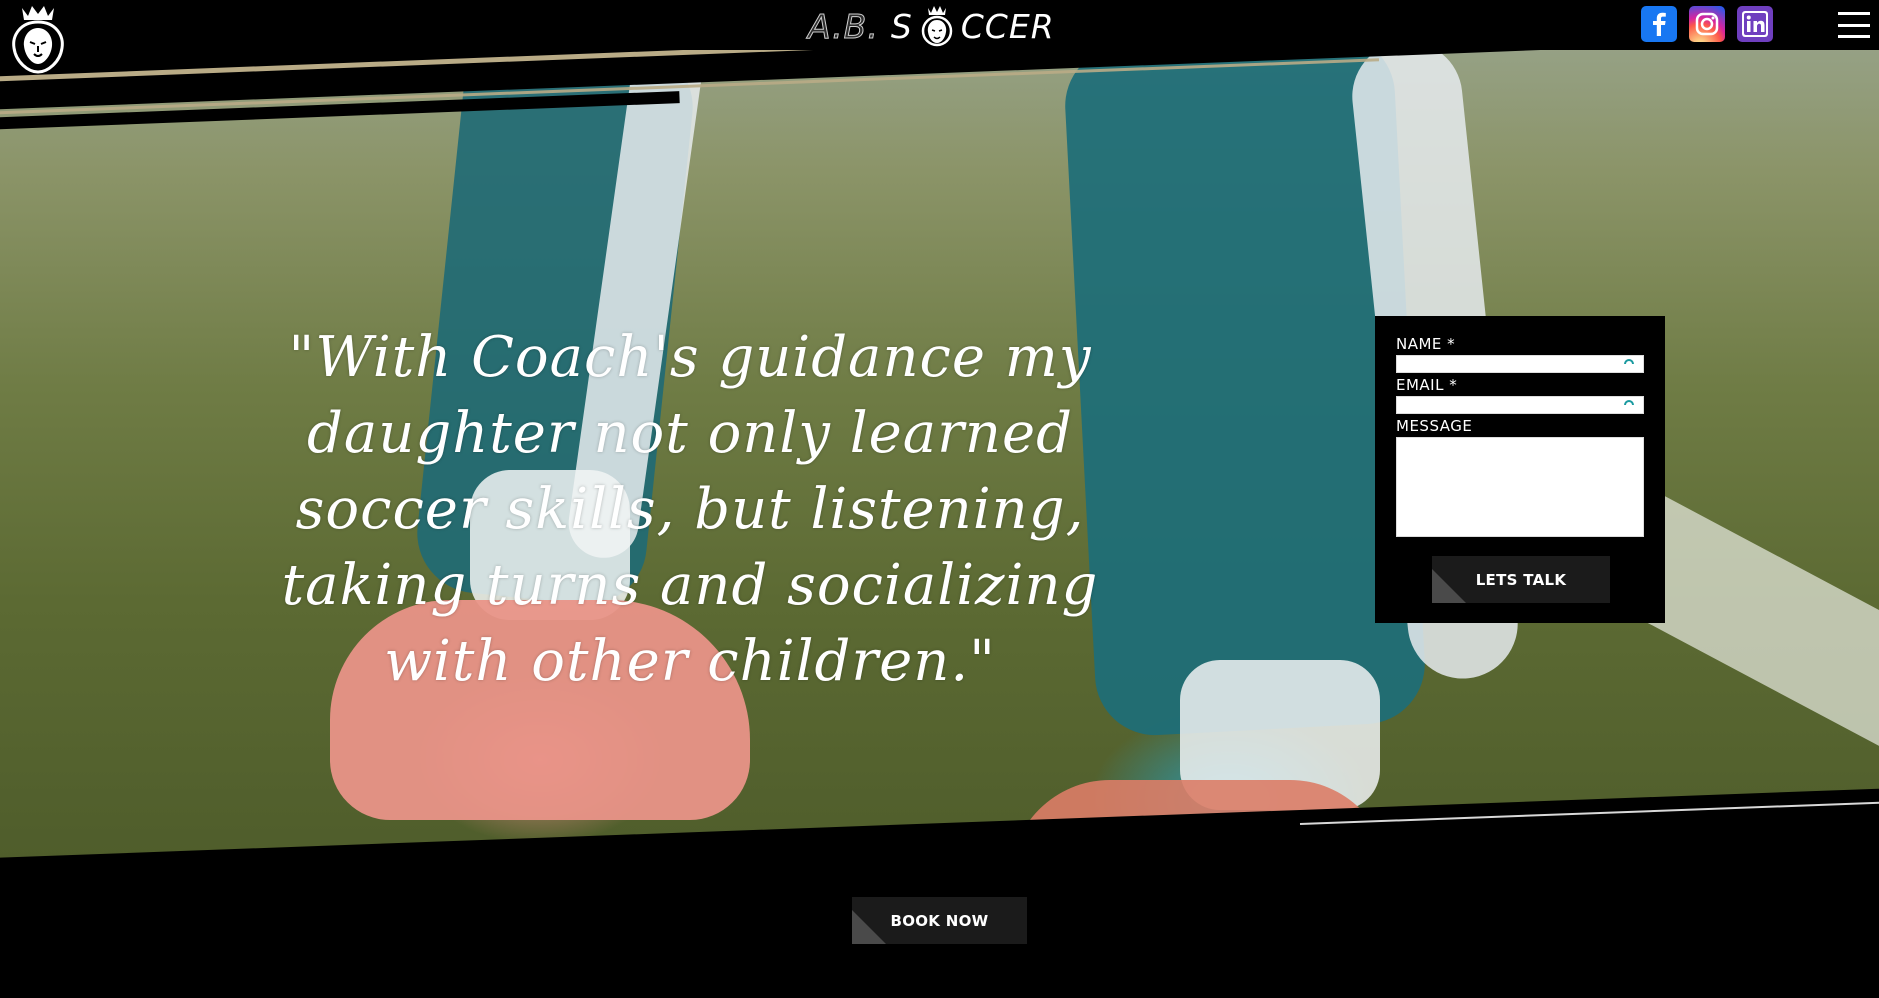 The image size is (1879, 998). Describe the element at coordinates (1007, 26) in the screenshot. I see `brand-rest: CCER` at that location.